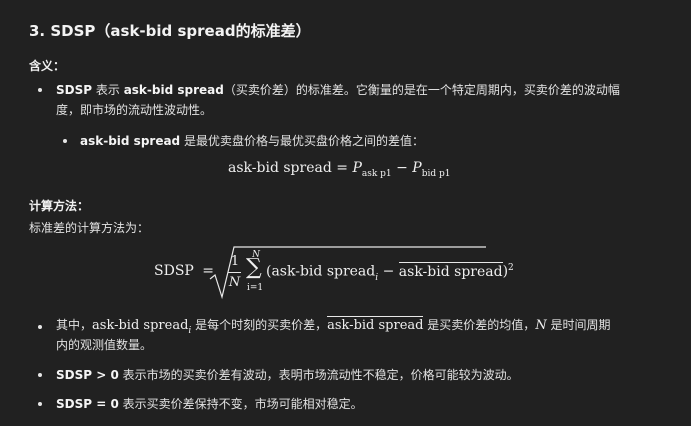 The height and width of the screenshot is (426, 691). What do you see at coordinates (375, 324) in the screenshot?
I see `where-mean: ask-bid spread` at bounding box center [375, 324].